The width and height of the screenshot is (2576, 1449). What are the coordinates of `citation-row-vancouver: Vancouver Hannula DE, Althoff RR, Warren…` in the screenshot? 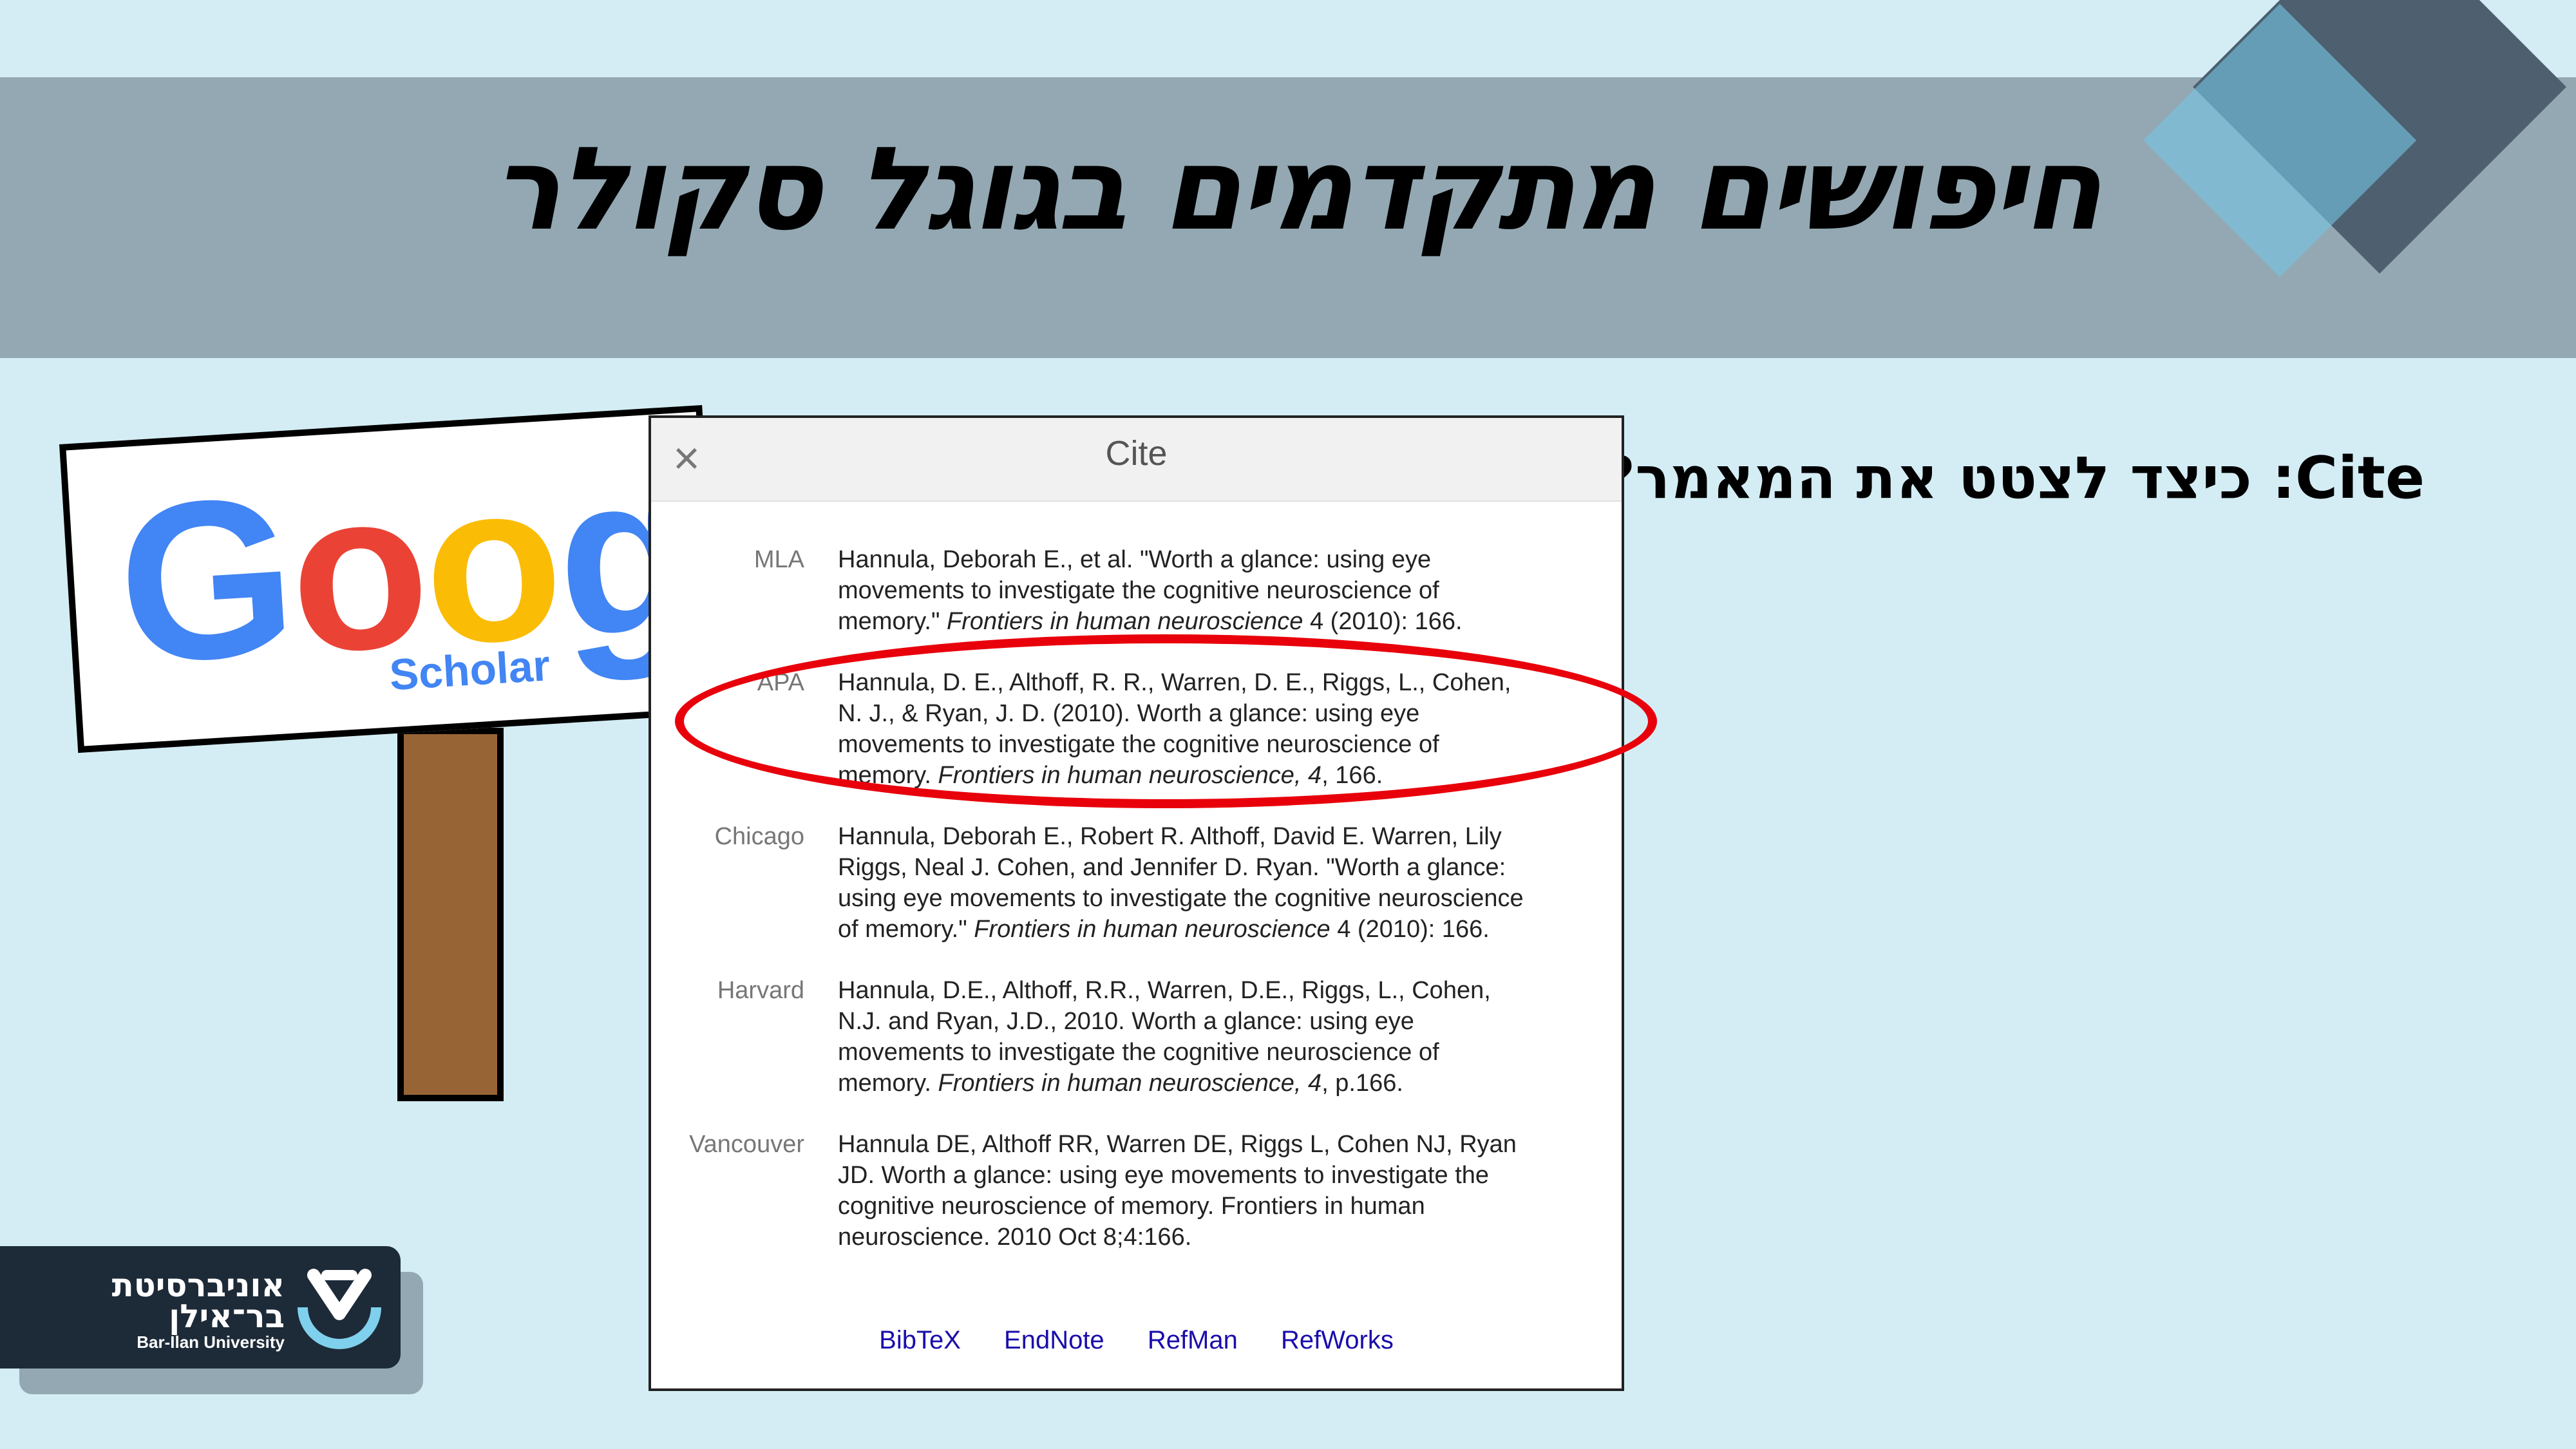 It's located at (1136, 1191).